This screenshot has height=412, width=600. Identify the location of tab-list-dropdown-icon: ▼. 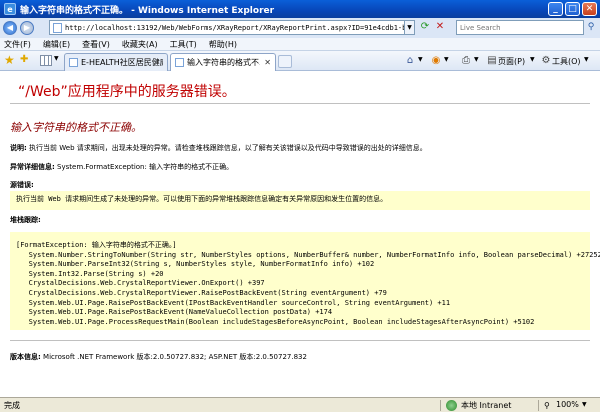
(56, 58).